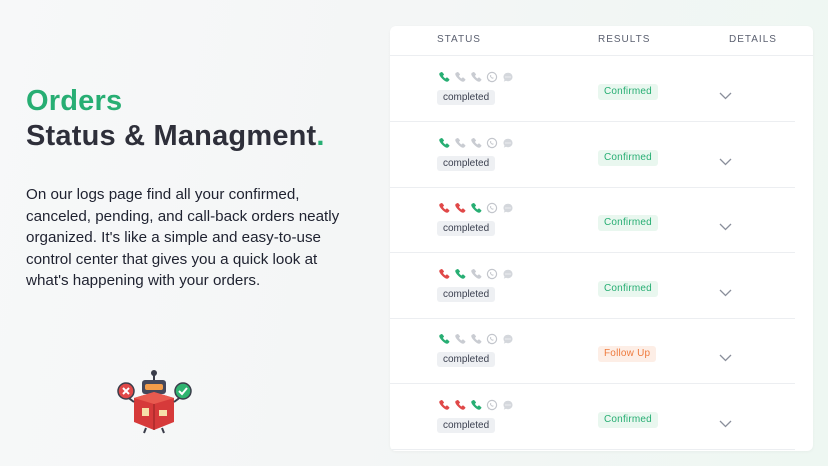  I want to click on hero-title-status: Status & Managment., so click(196, 136).